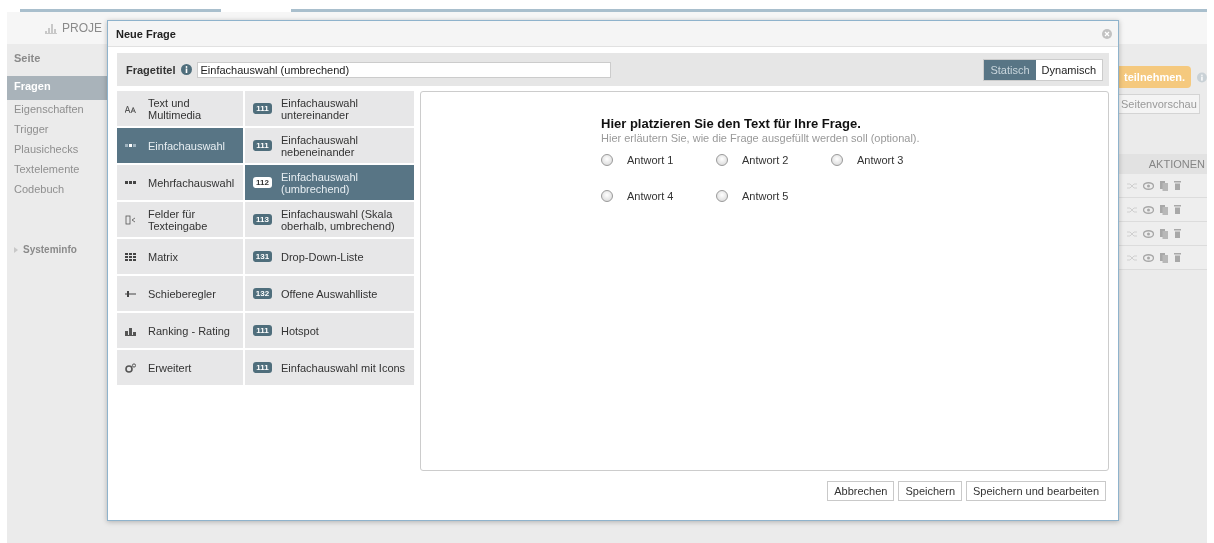 The height and width of the screenshot is (543, 1214). I want to click on category-item: Felder für Texteingabe, so click(180, 219).